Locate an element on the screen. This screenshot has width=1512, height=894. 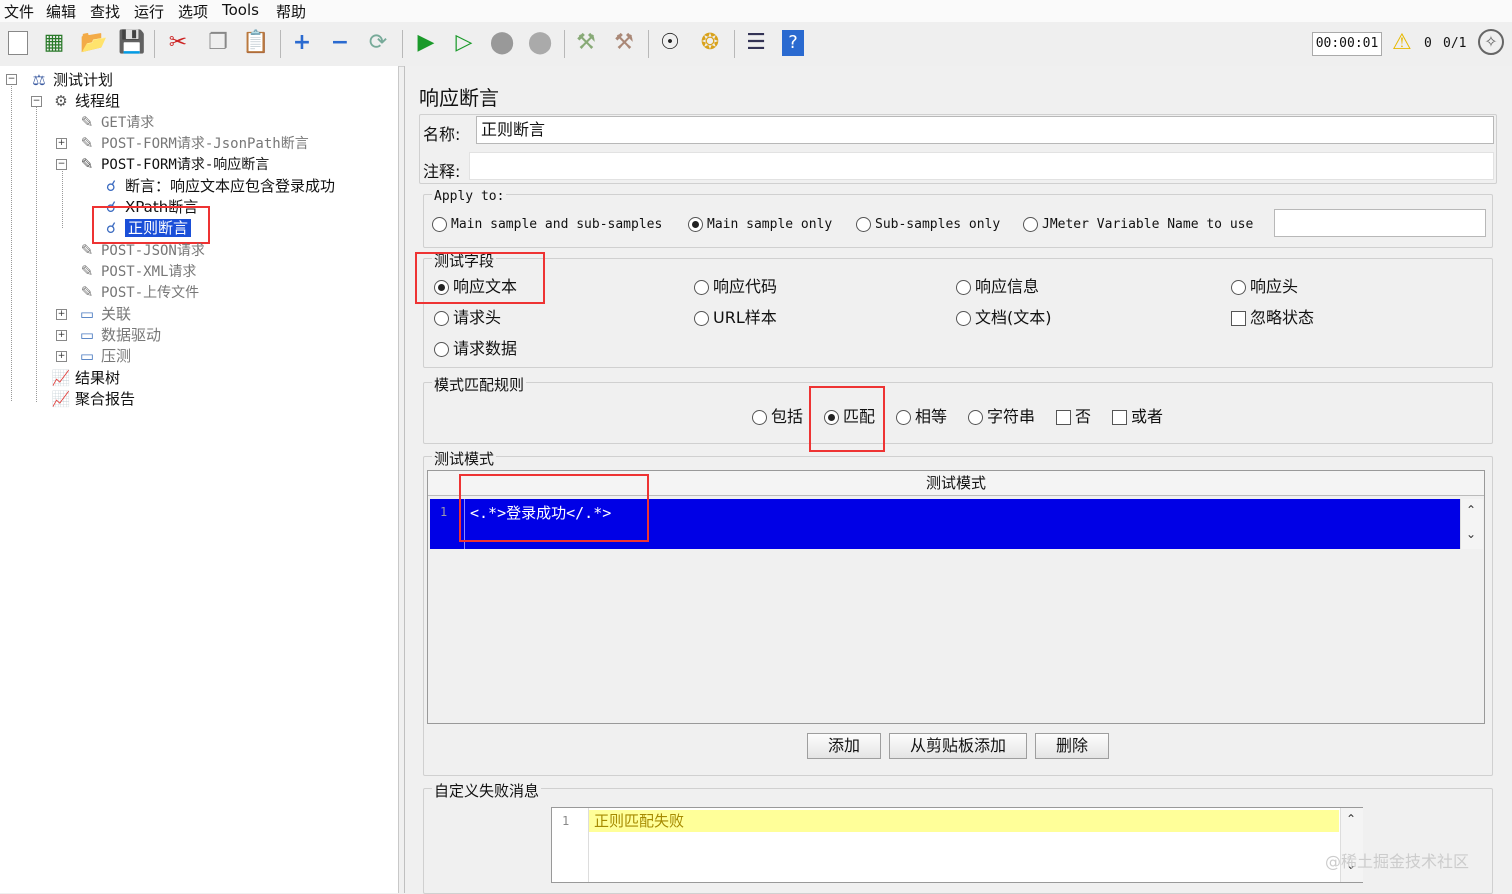
response-code-radio: 响应代码 is located at coordinates (735, 287).